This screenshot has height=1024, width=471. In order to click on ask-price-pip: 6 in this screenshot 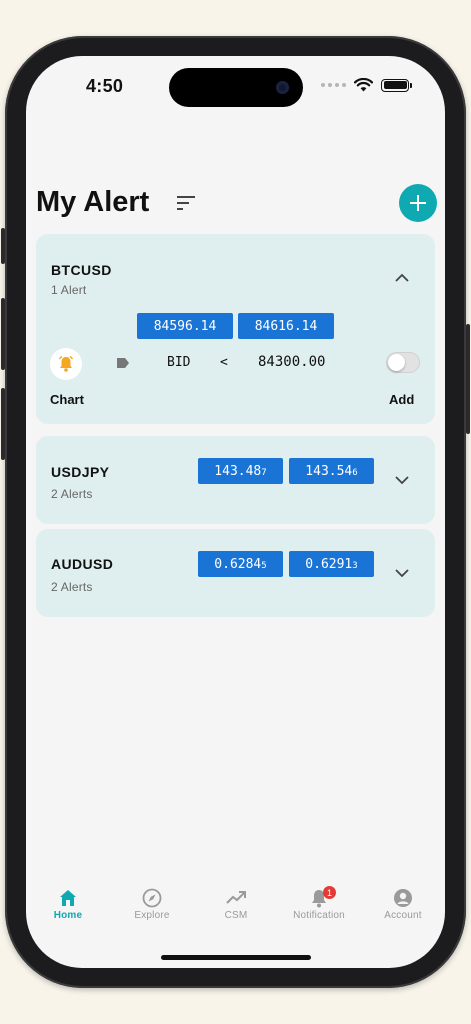, I will do `click(355, 473)`.